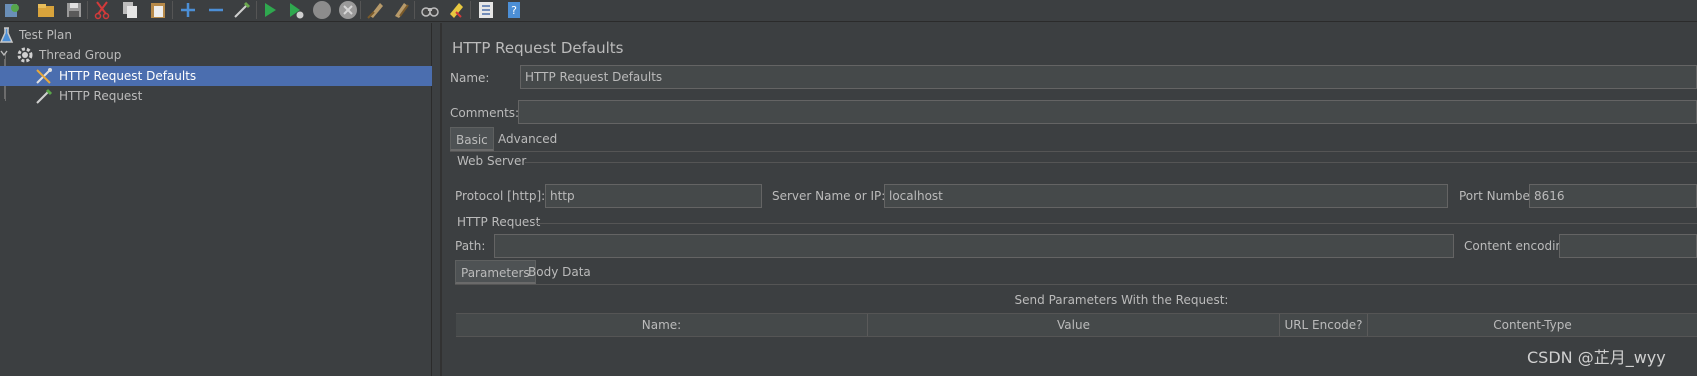 This screenshot has height=376, width=1697. What do you see at coordinates (499, 222) in the screenshot?
I see `http-request-group-label: HTTP Request` at bounding box center [499, 222].